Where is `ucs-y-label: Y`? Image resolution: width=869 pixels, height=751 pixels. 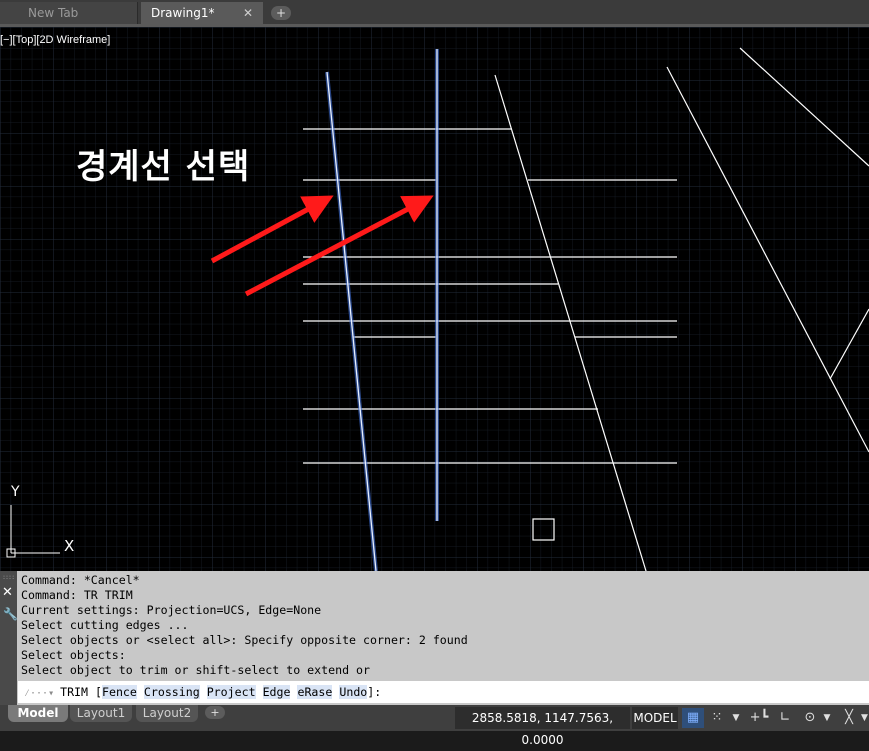
ucs-y-label: Y is located at coordinates (15, 492).